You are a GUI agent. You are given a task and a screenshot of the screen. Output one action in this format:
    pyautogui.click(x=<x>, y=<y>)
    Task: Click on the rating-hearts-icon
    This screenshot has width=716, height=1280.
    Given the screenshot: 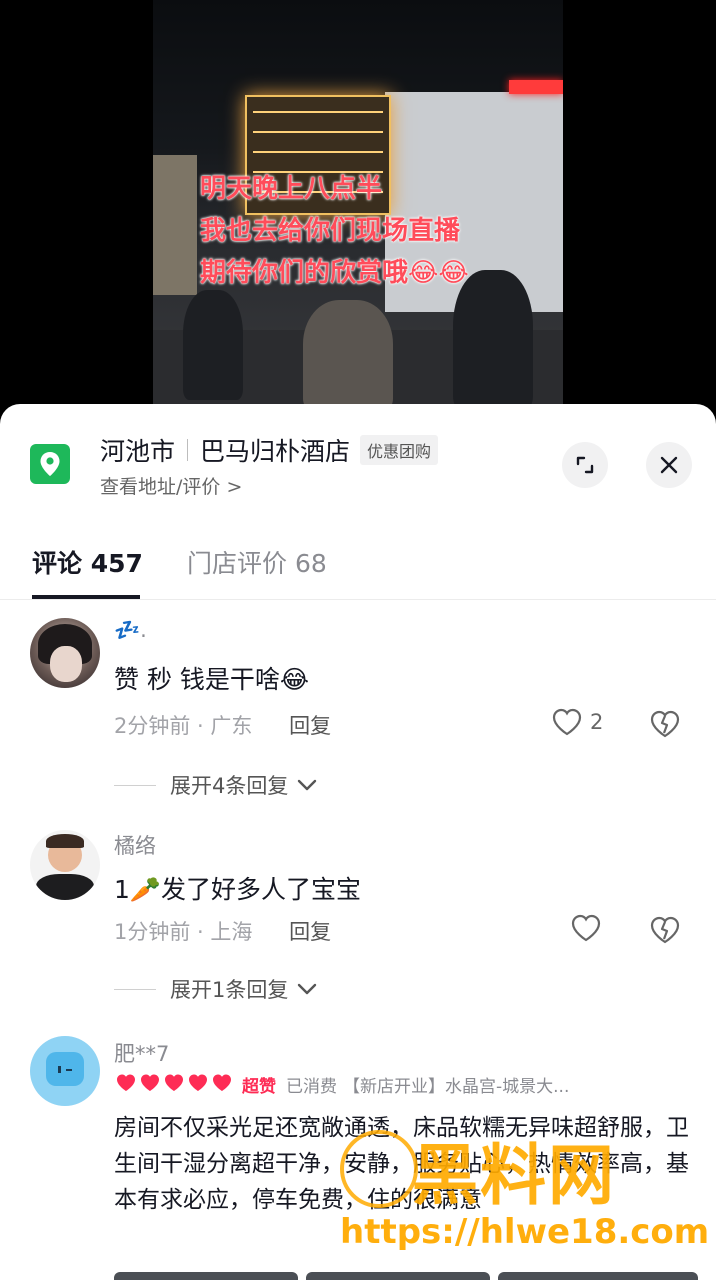 What is the action you would take?
    pyautogui.click(x=174, y=1082)
    